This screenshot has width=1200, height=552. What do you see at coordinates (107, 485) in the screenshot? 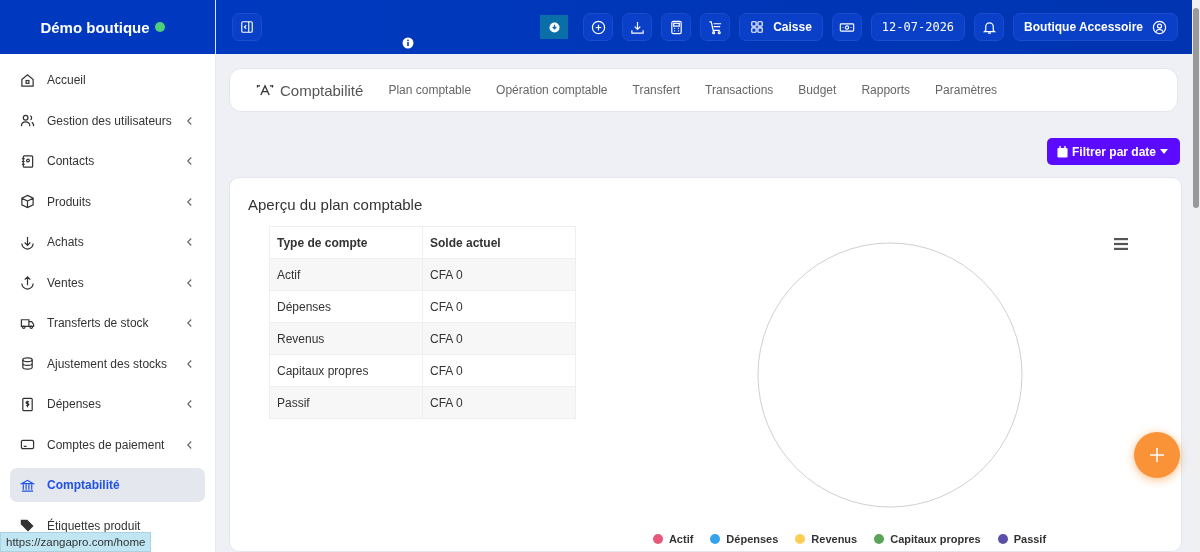
I see `sidebar-item: Comptabilité` at bounding box center [107, 485].